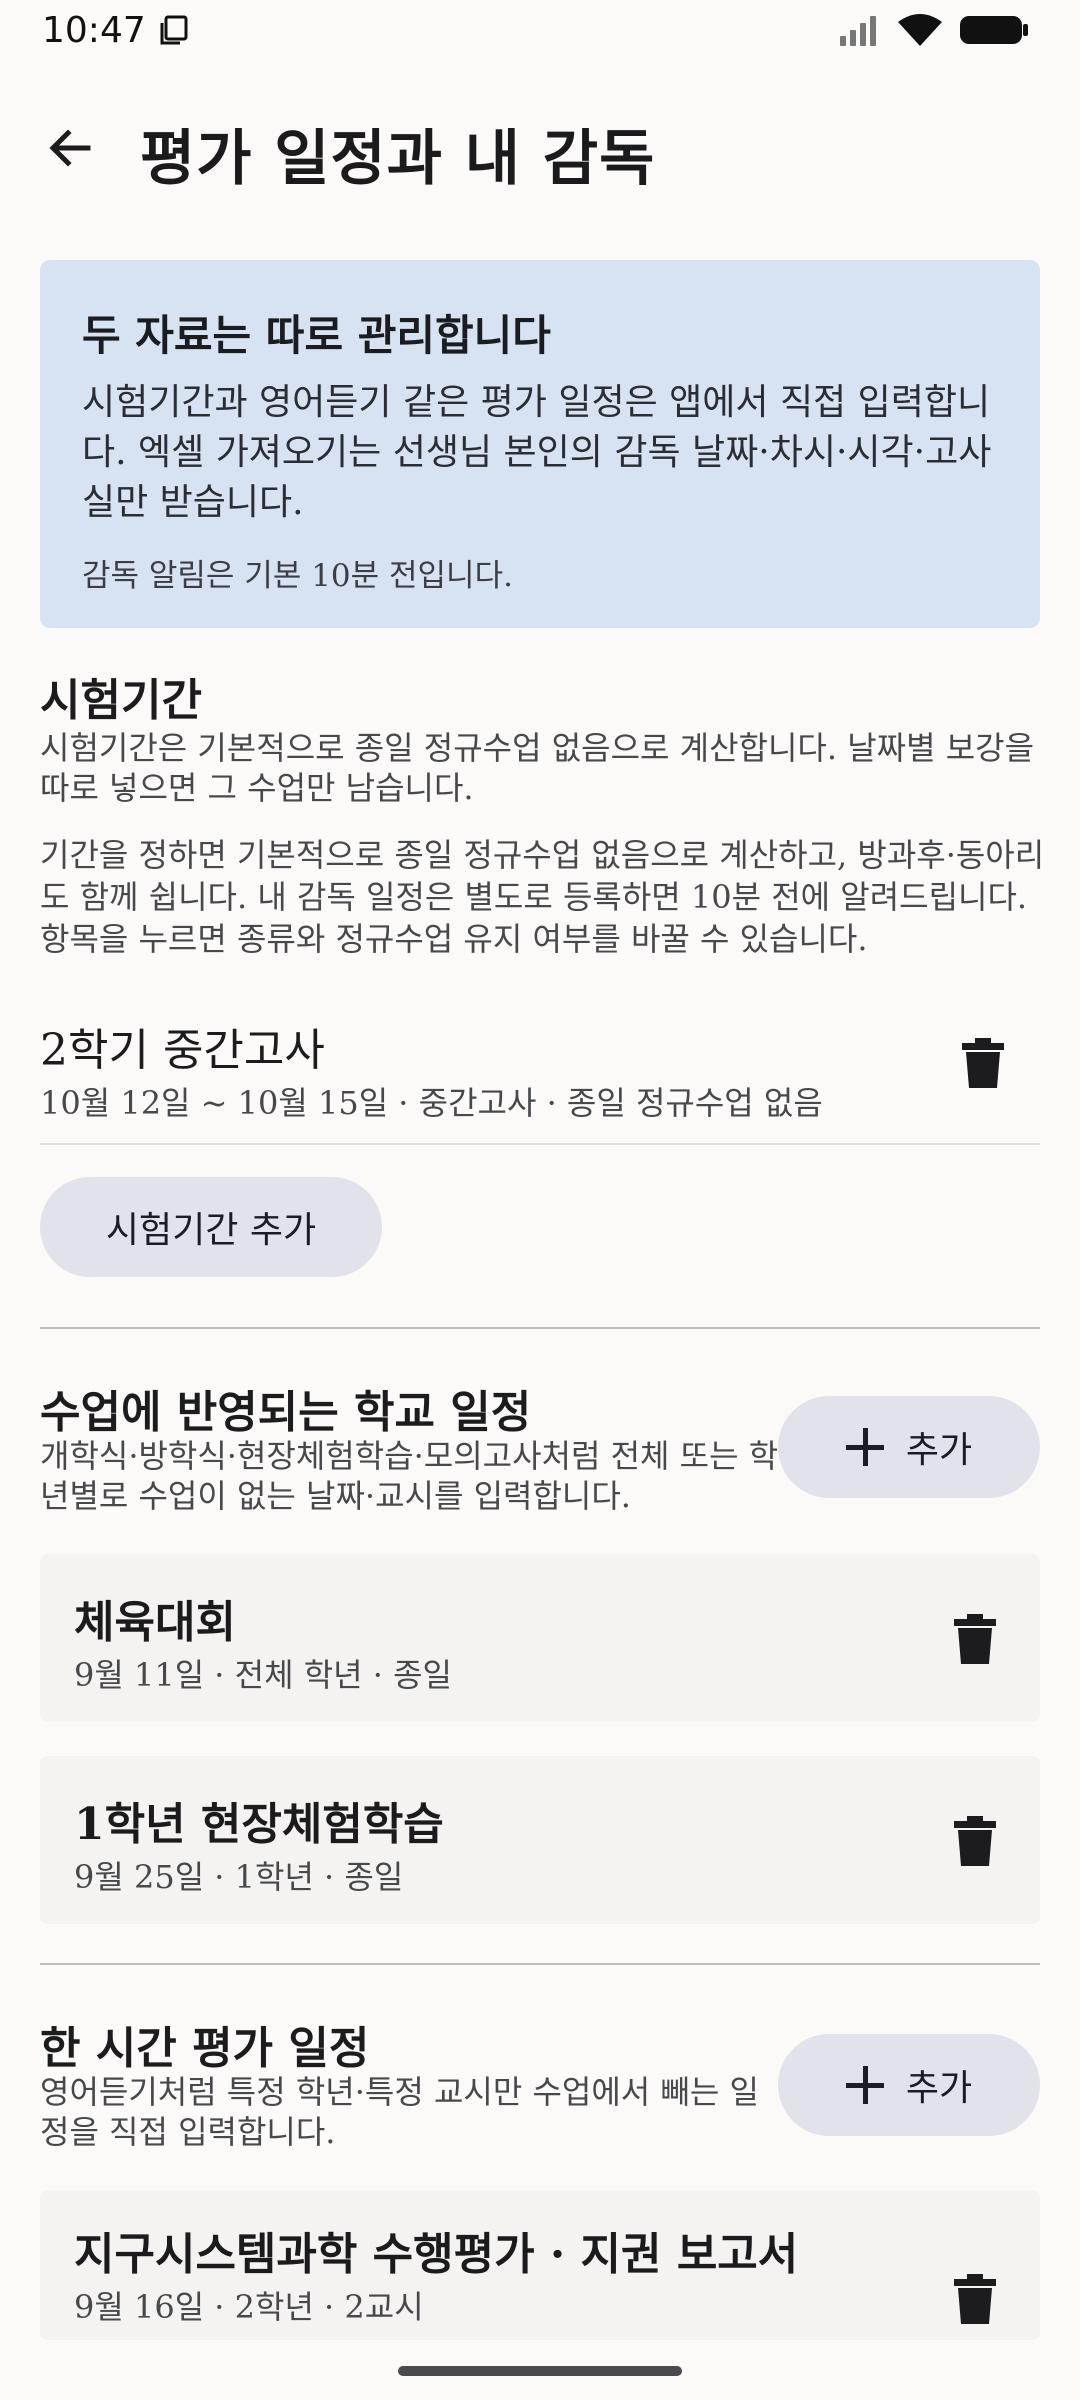  Describe the element at coordinates (205, 2048) in the screenshot. I see `single-period-heading: 한 시간 평가 일정` at that location.